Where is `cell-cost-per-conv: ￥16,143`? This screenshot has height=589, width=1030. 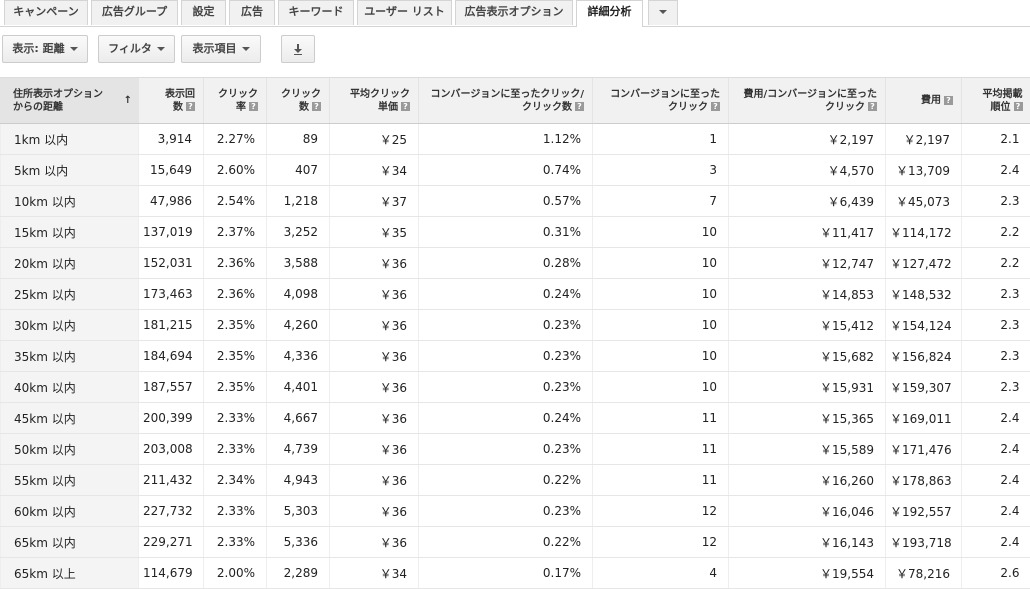
cell-cost-per-conv: ￥16,143 is located at coordinates (807, 542).